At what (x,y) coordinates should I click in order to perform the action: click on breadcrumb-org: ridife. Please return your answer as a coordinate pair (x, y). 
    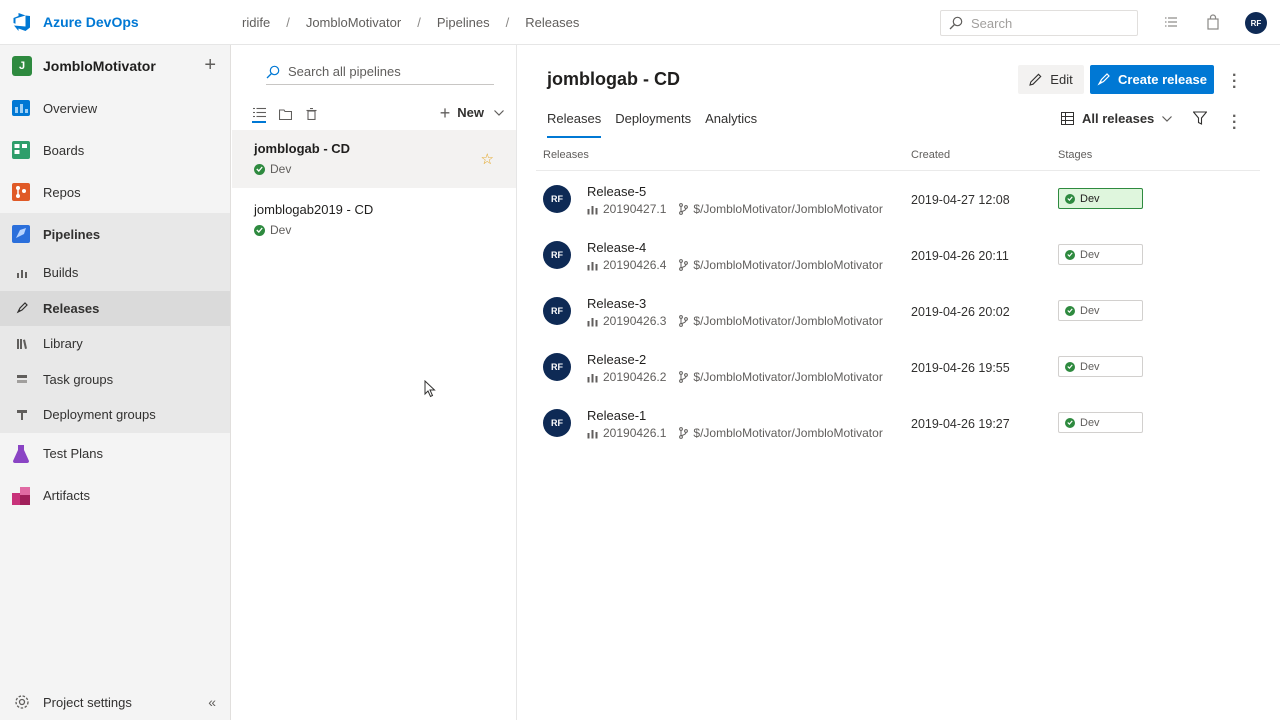
    Looking at the image, I should click on (256, 22).